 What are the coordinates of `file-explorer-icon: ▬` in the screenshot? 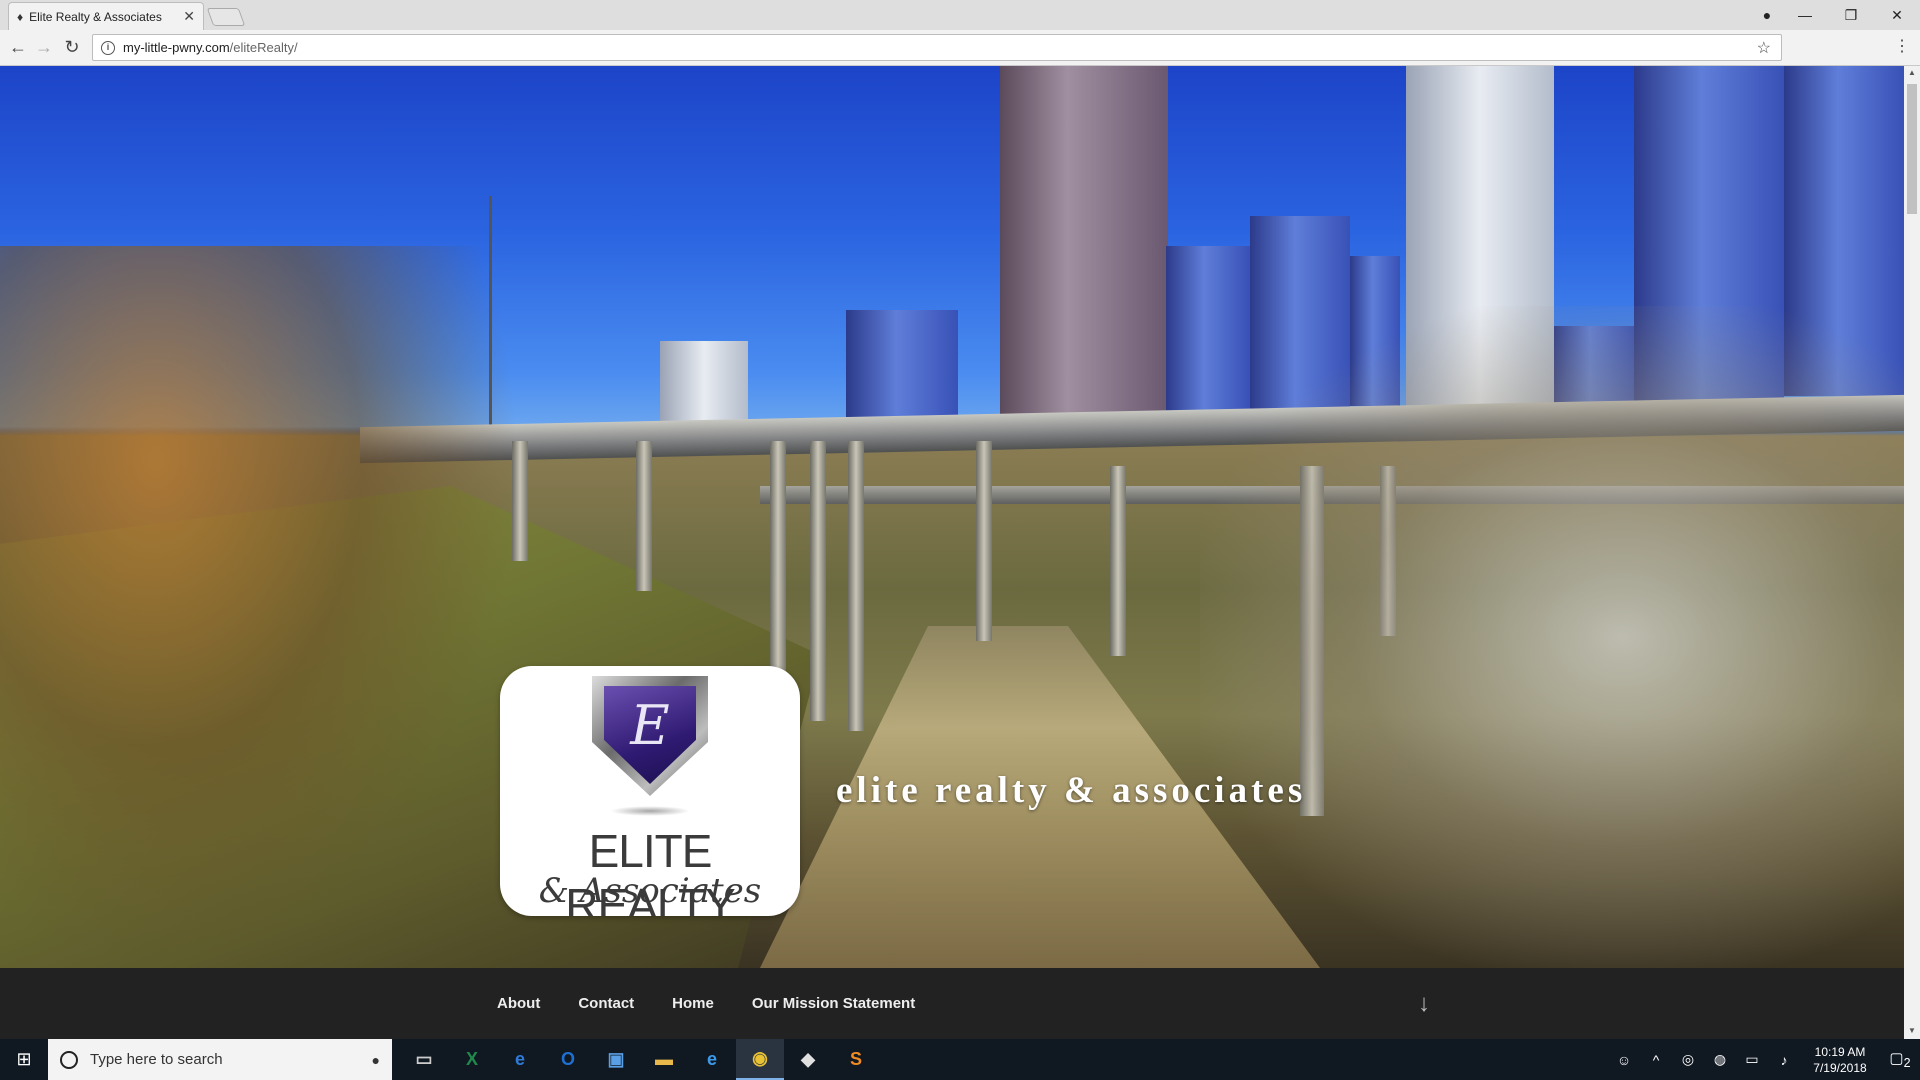 It's located at (664, 1059).